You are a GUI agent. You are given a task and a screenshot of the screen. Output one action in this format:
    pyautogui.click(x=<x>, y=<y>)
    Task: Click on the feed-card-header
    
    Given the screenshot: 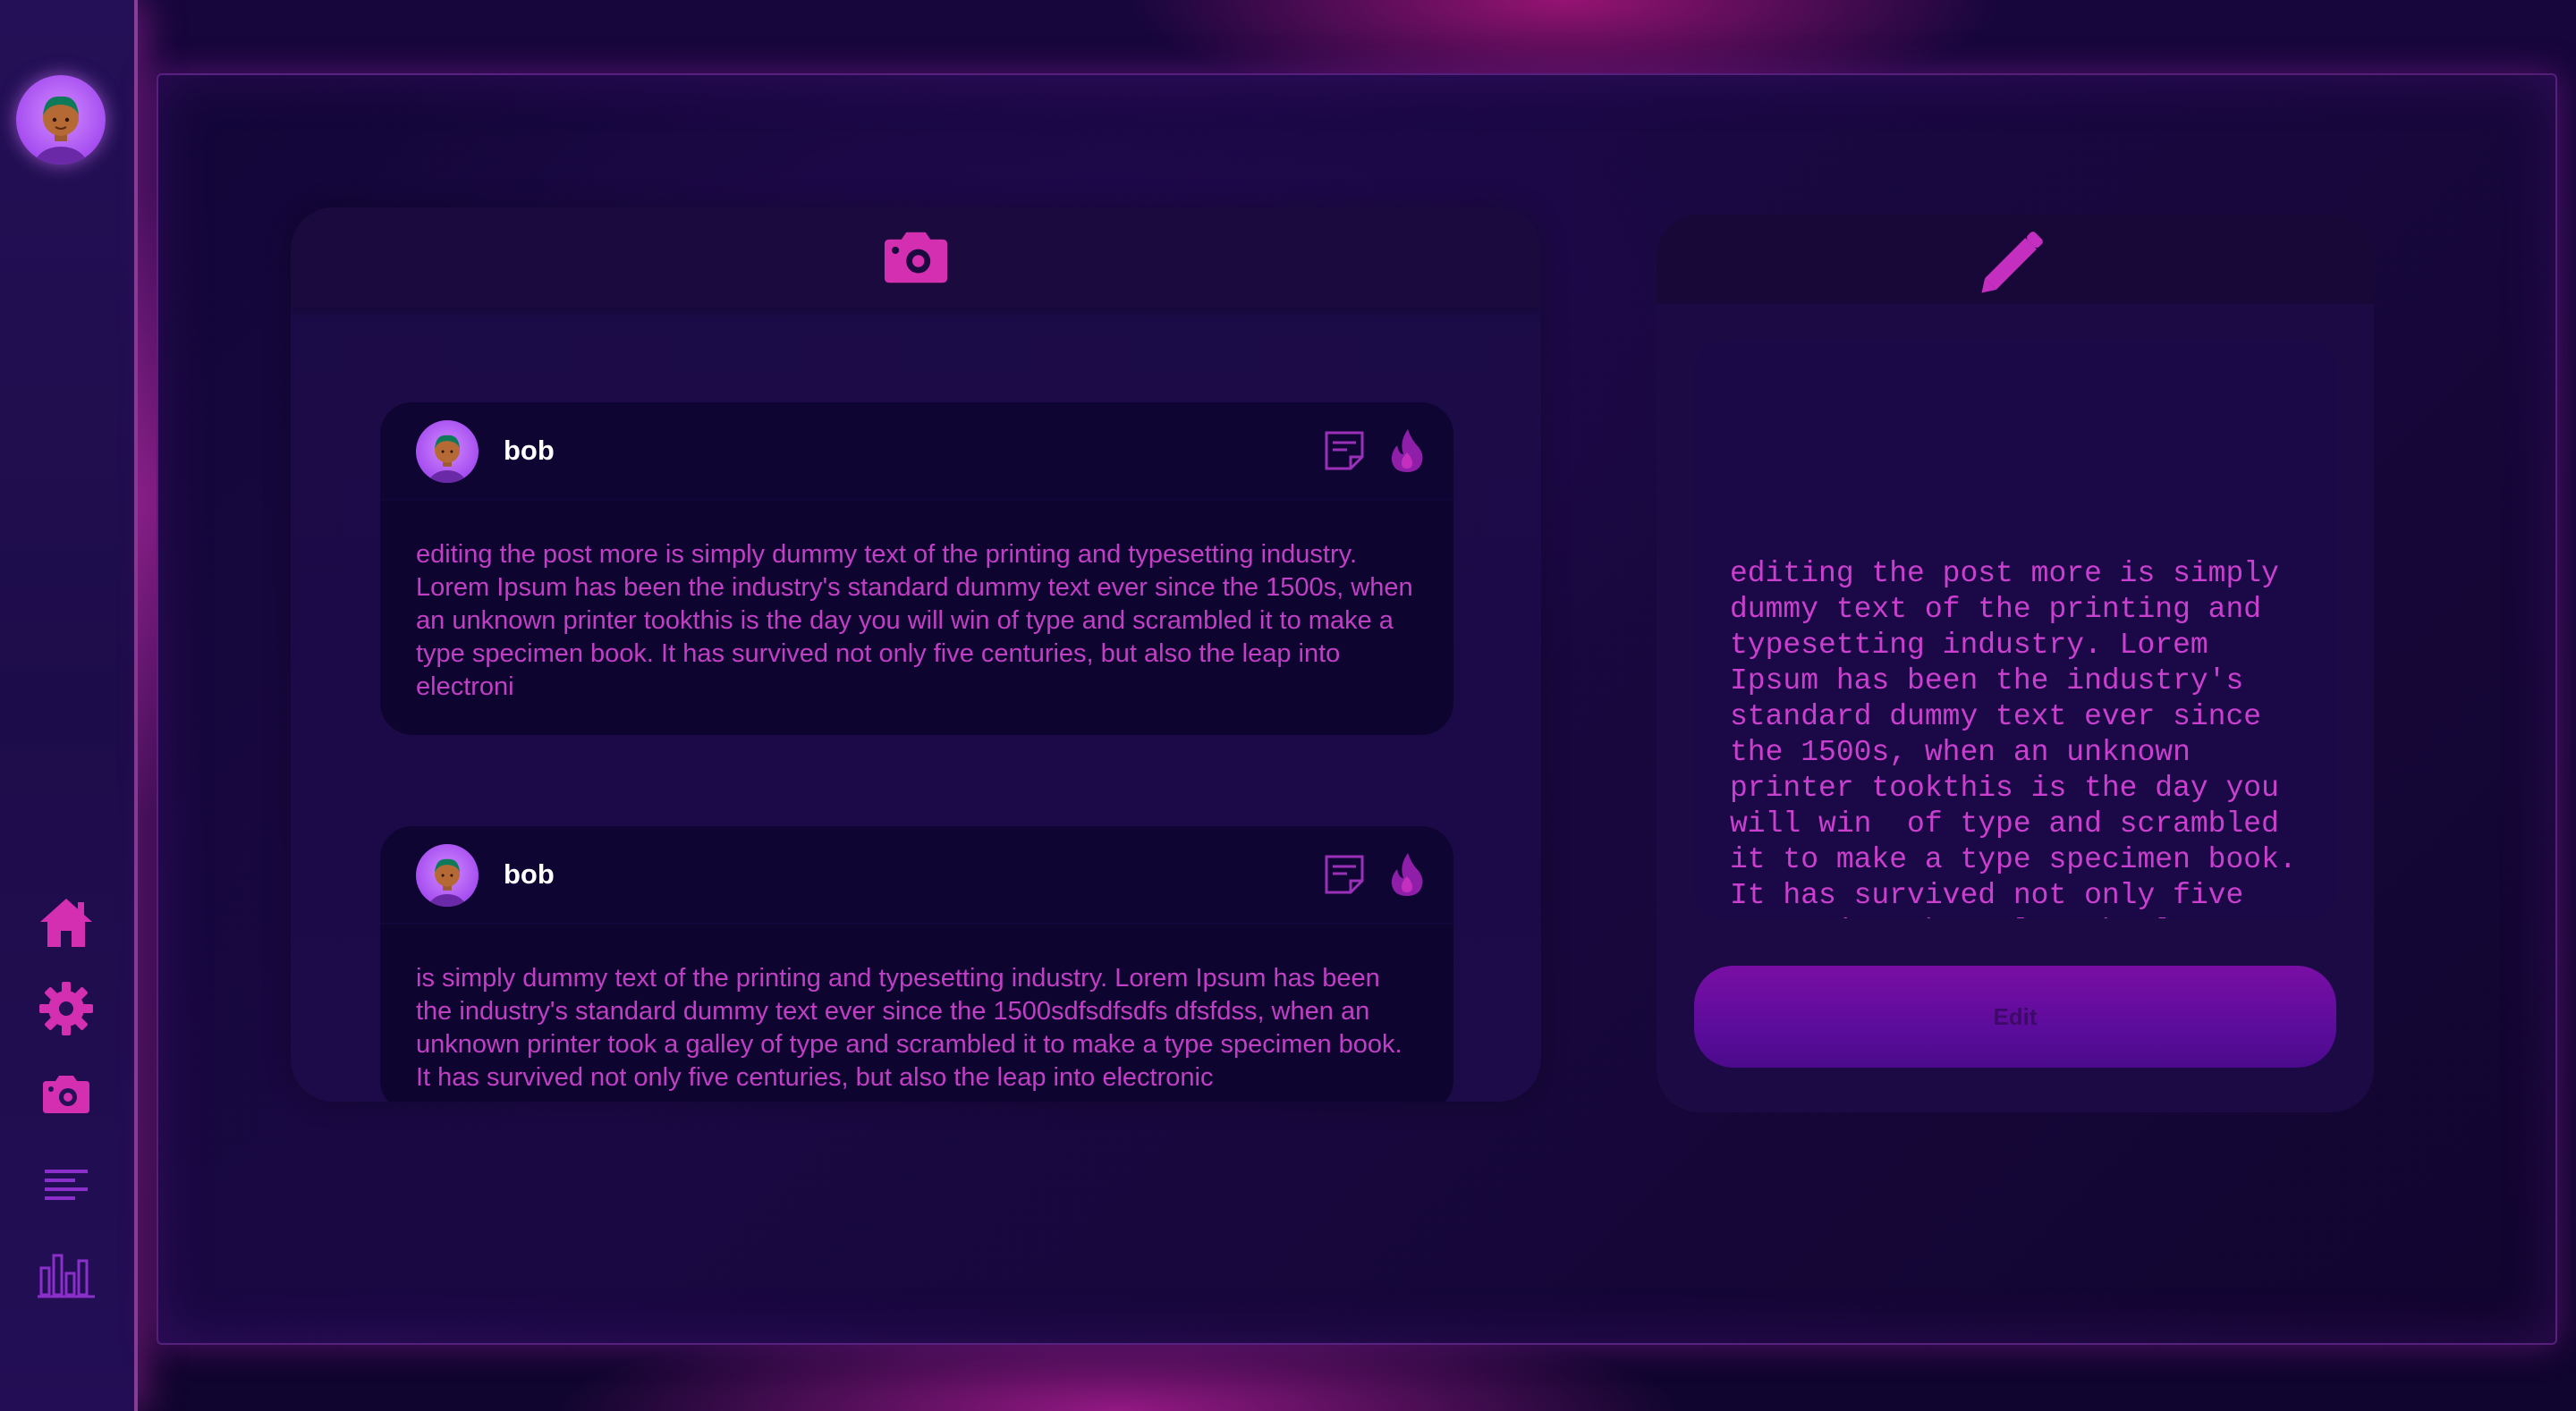 What is the action you would take?
    pyautogui.click(x=916, y=257)
    